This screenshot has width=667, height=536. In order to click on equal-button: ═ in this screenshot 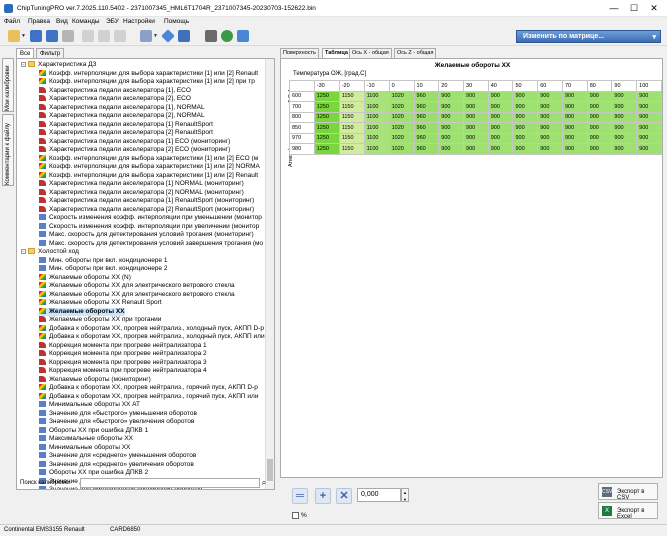, I will do `click(300, 496)`.